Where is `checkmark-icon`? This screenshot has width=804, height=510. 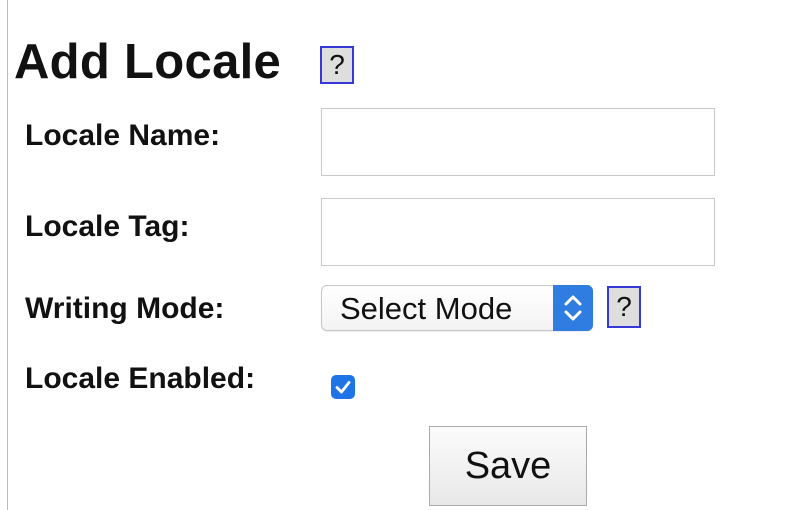
checkmark-icon is located at coordinates (343, 387).